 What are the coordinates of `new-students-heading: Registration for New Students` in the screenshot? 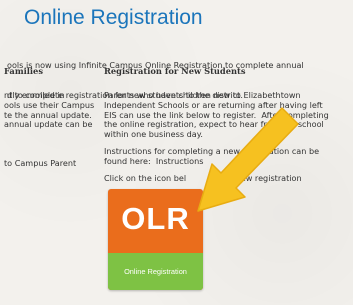 It's located at (175, 71).